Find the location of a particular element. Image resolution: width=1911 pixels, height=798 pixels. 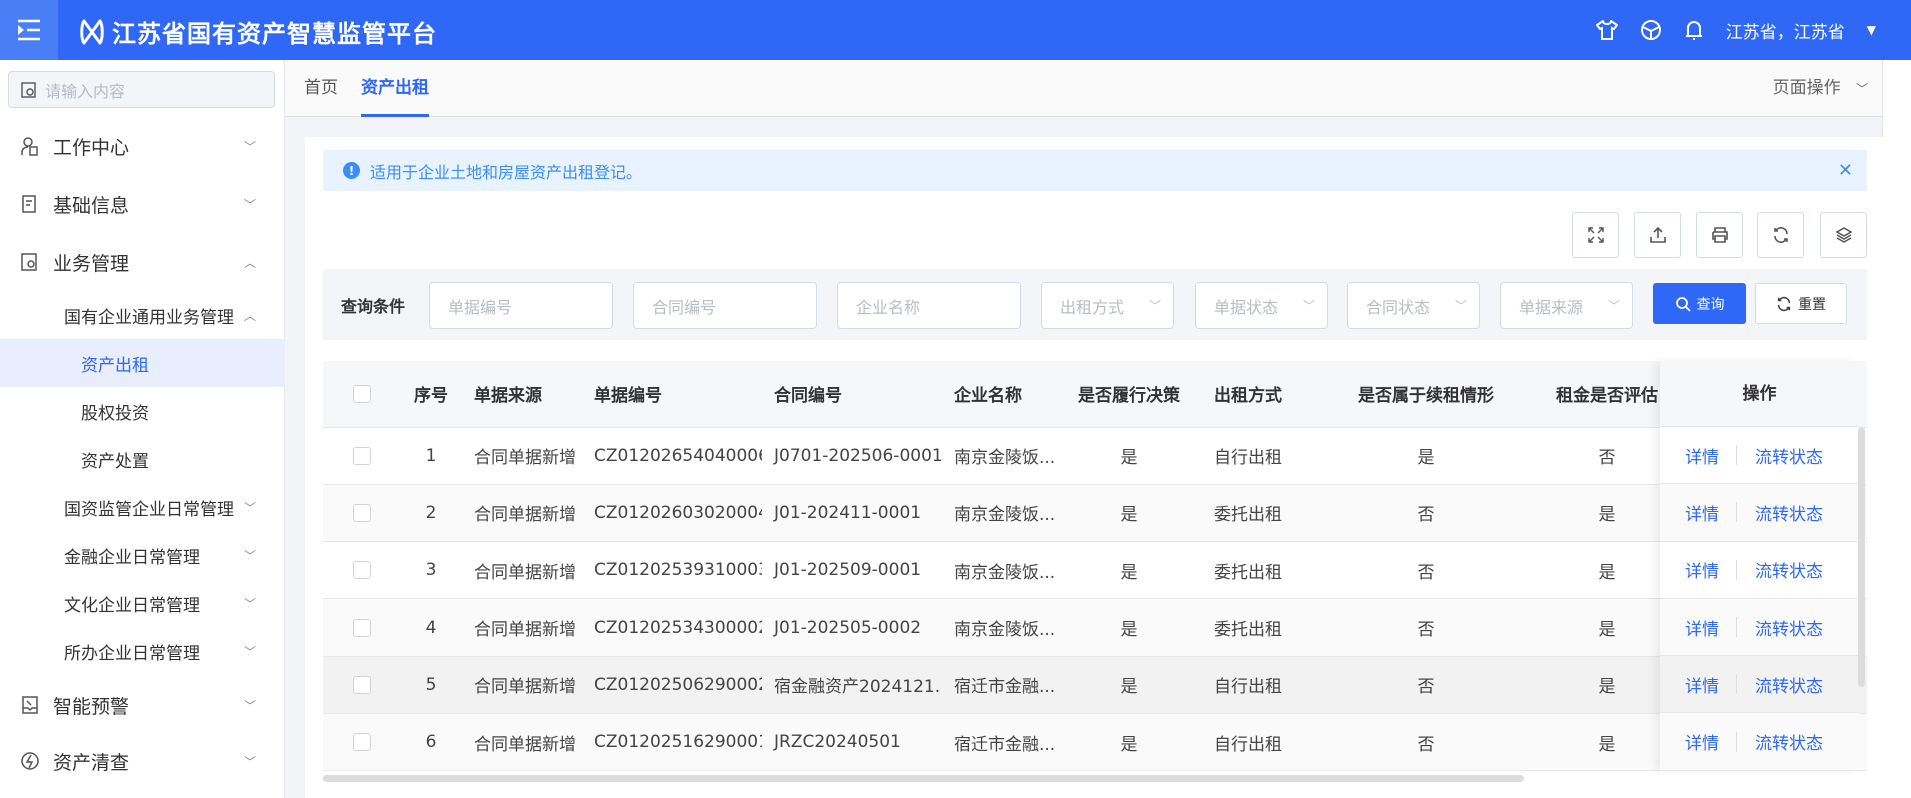

company-name-input: 企业名称 is located at coordinates (929, 305).